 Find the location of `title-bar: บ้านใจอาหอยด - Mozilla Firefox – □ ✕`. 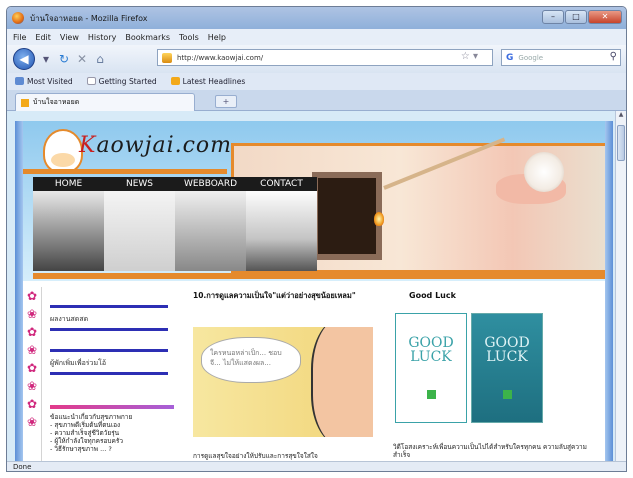

title-bar: บ้านใจอาหอยด - Mozilla Firefox – □ ✕ is located at coordinates (316, 18).